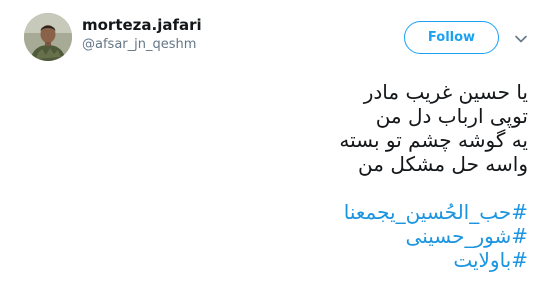 The height and width of the screenshot is (302, 556). What do you see at coordinates (445, 92) in the screenshot?
I see `tweet-text-line: یا حسین غریب مادر` at bounding box center [445, 92].